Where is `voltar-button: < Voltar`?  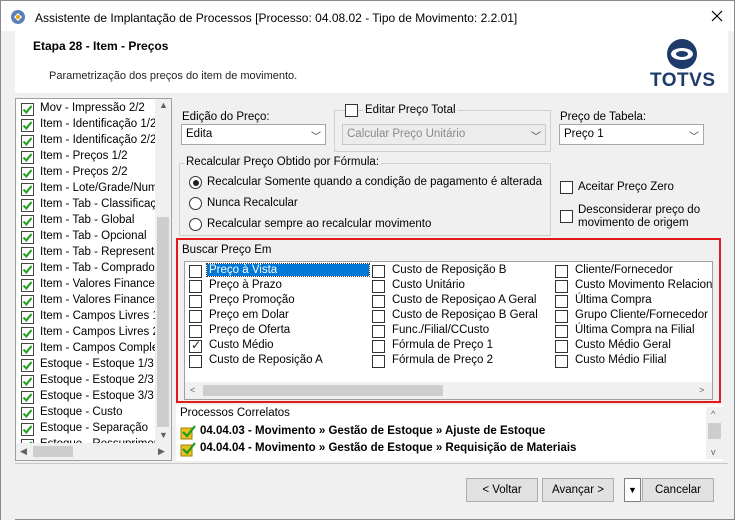
voltar-button: < Voltar is located at coordinates (502, 490).